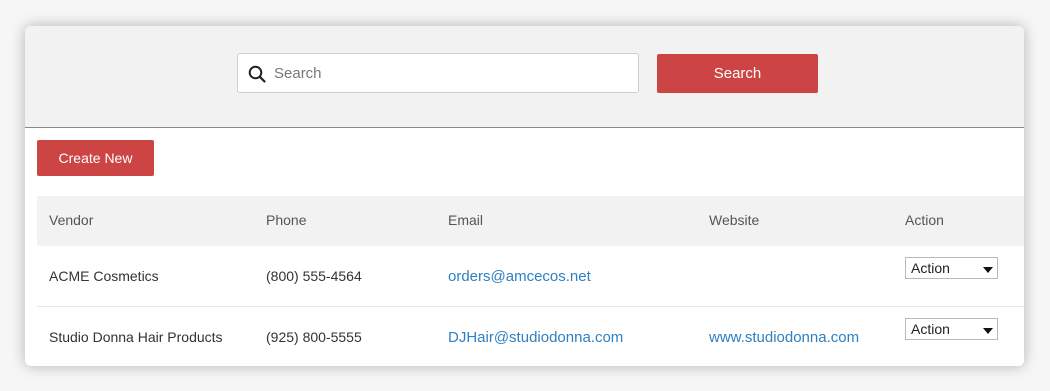 The height and width of the screenshot is (391, 1050). I want to click on header-email: Email, so click(465, 220).